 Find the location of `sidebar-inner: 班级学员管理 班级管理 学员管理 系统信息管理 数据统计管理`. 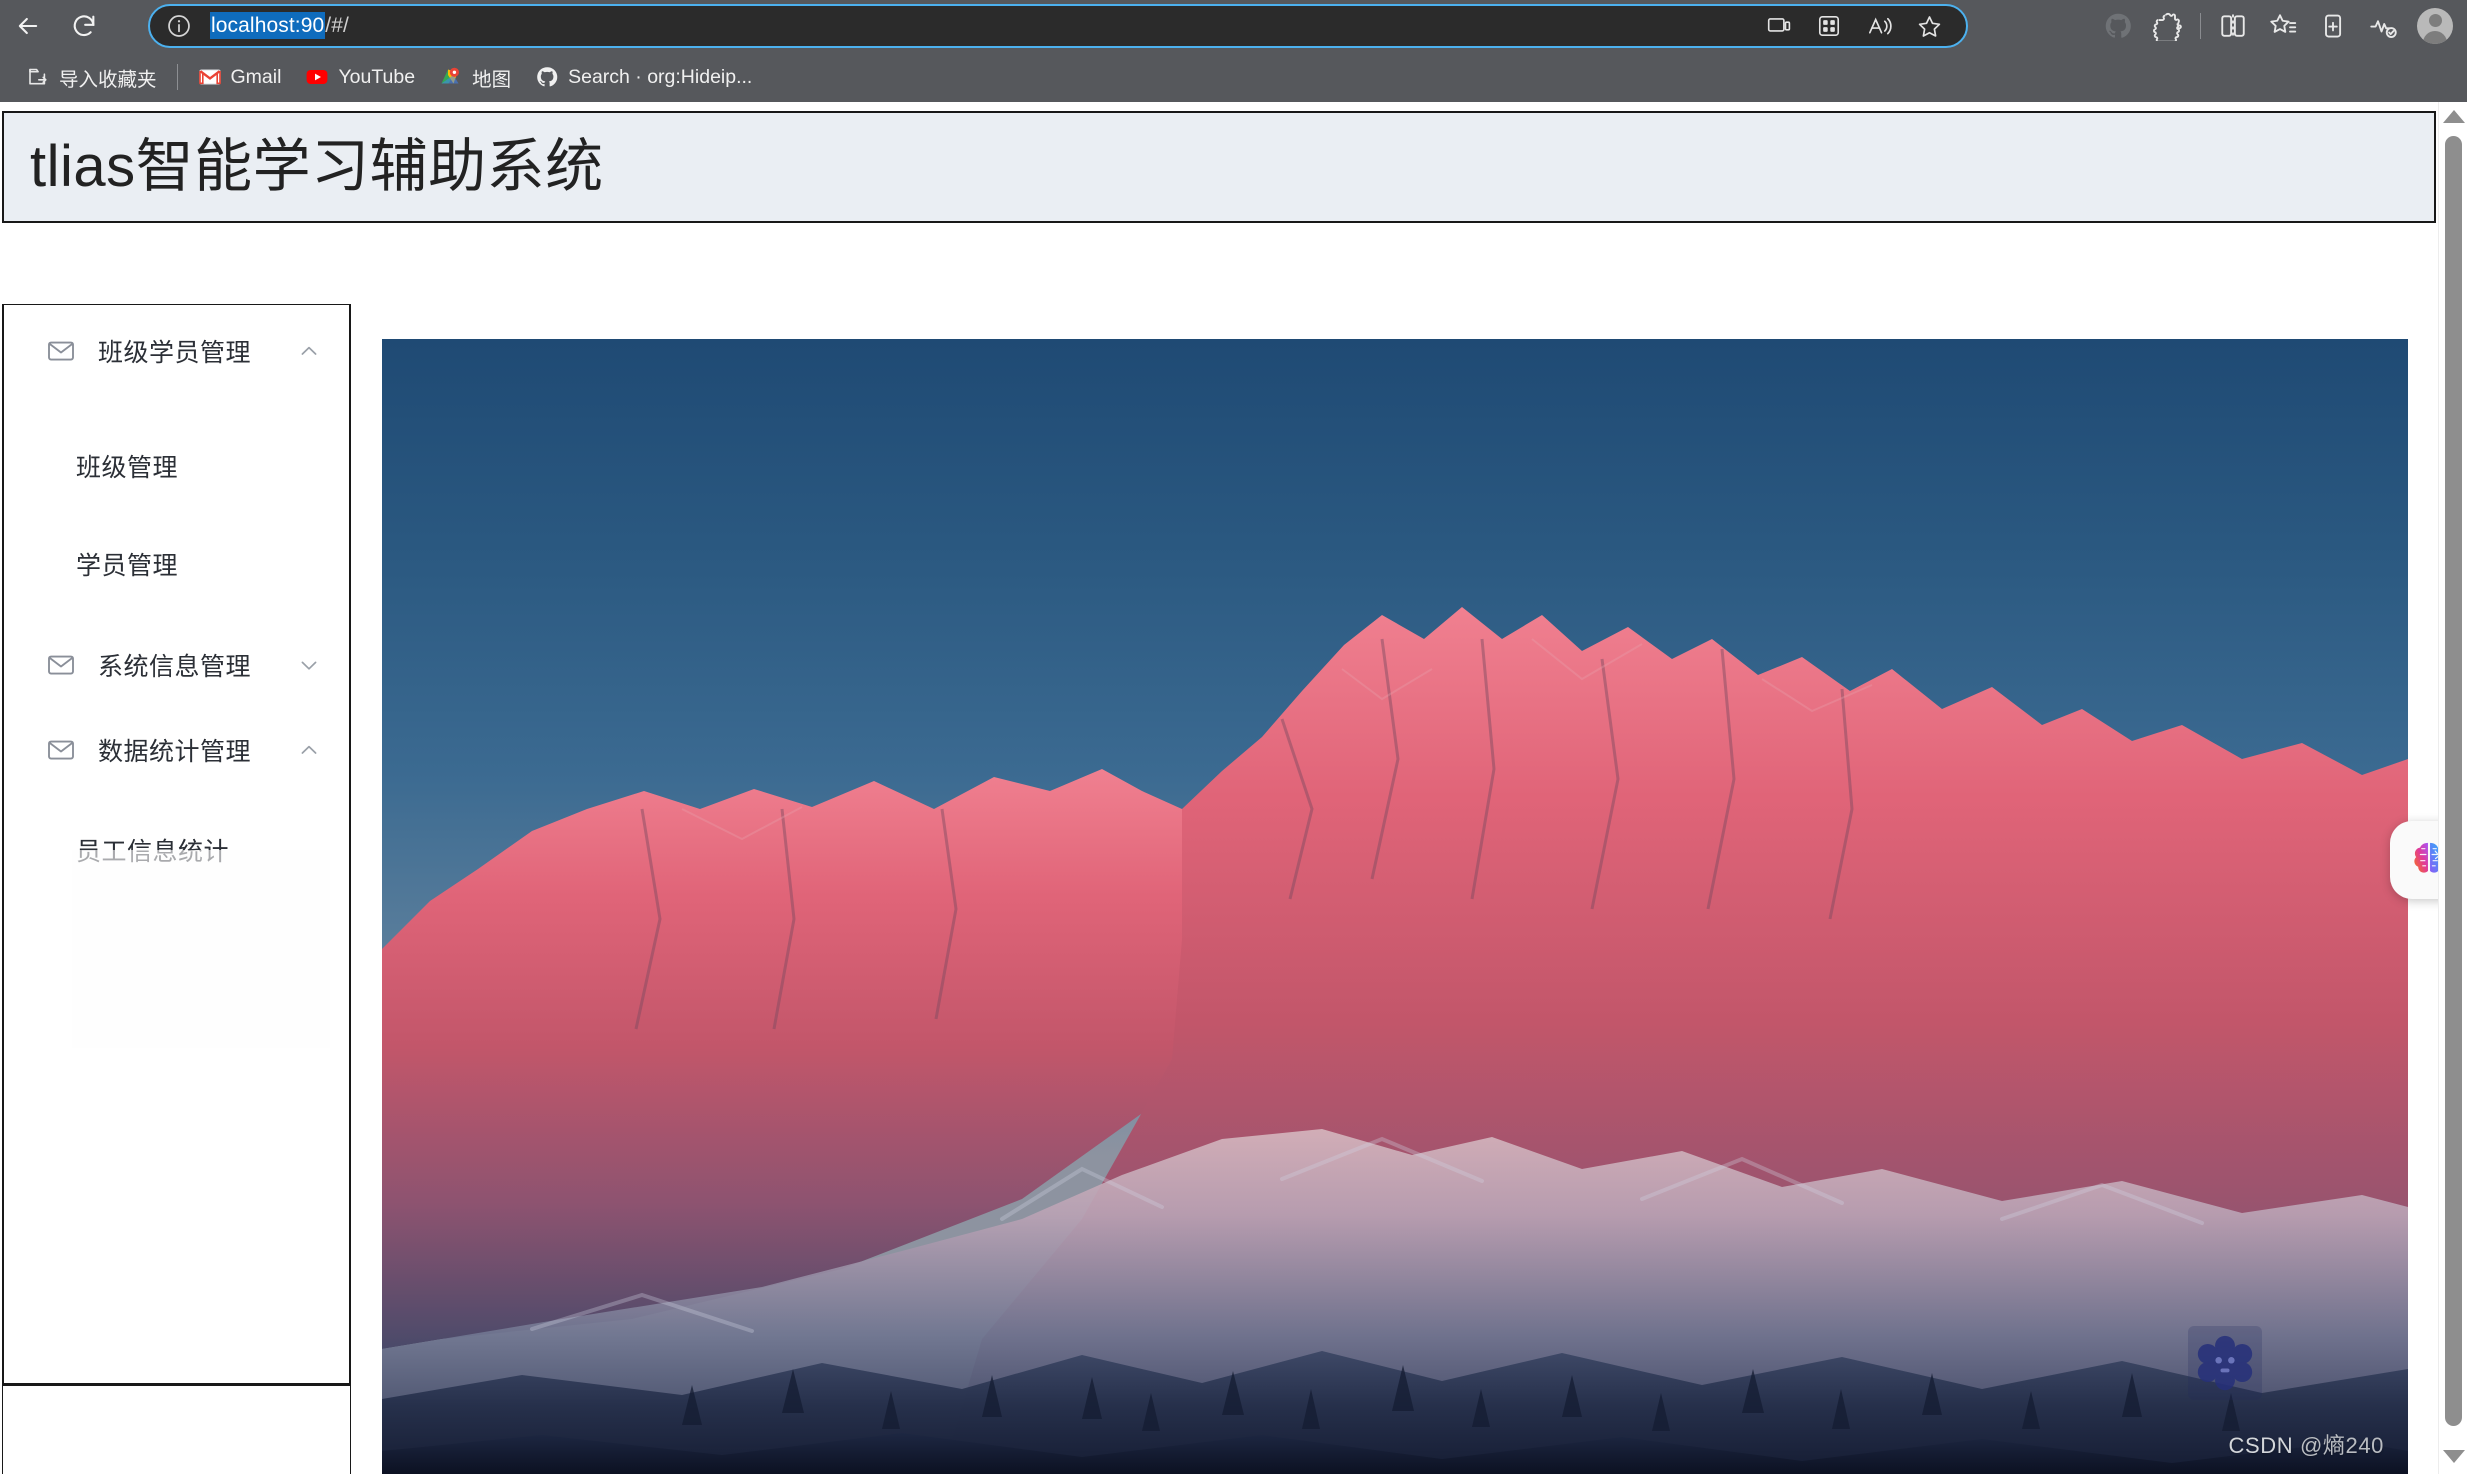

sidebar-inner: 班级学员管理 班级管理 学员管理 系统信息管理 数据统计管理 is located at coordinates (176, 844).